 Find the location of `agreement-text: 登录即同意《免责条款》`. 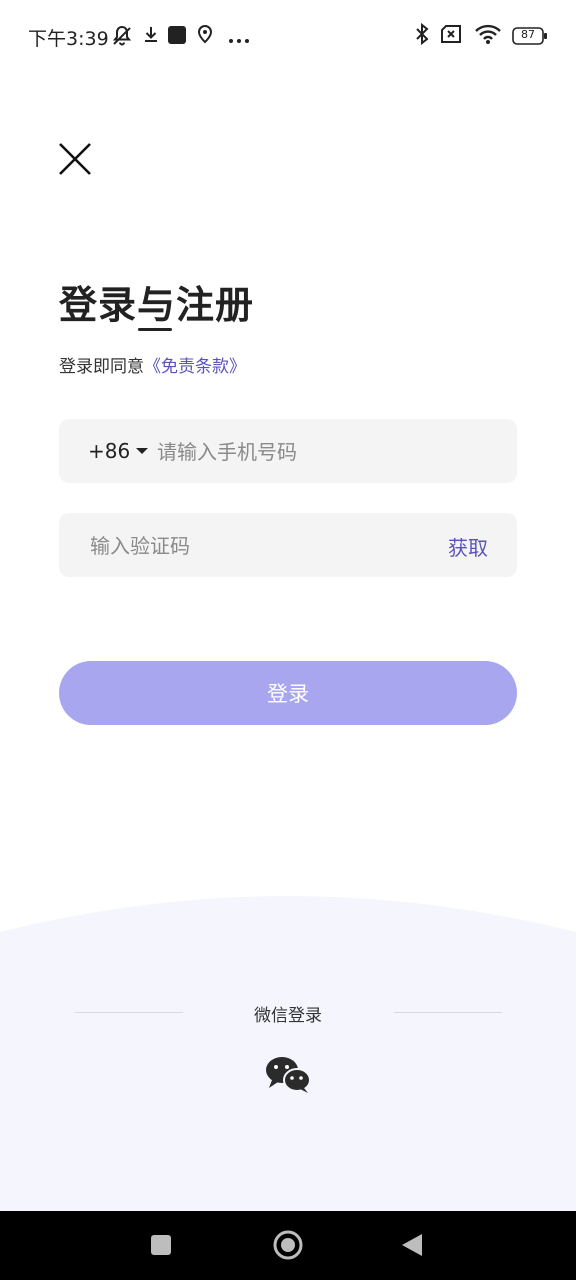

agreement-text: 登录即同意《免责条款》 is located at coordinates (152, 364).